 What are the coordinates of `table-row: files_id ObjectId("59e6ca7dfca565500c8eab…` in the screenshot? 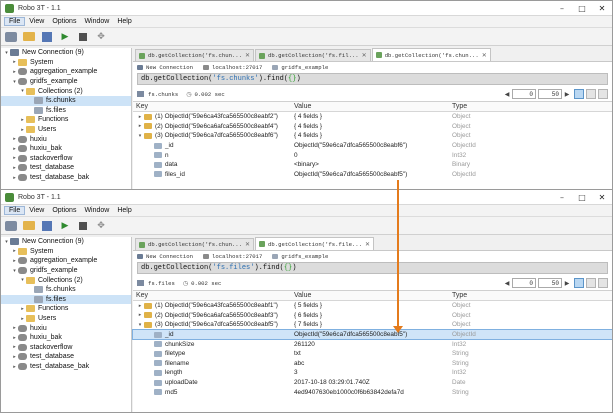 It's located at (372, 175).